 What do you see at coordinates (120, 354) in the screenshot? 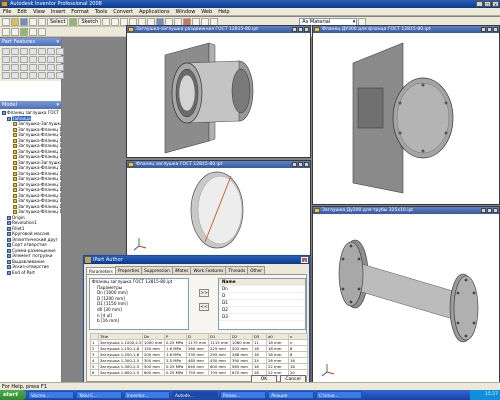
I see `table-cell: Заглушка 1-200-1.6` at bounding box center [120, 354].